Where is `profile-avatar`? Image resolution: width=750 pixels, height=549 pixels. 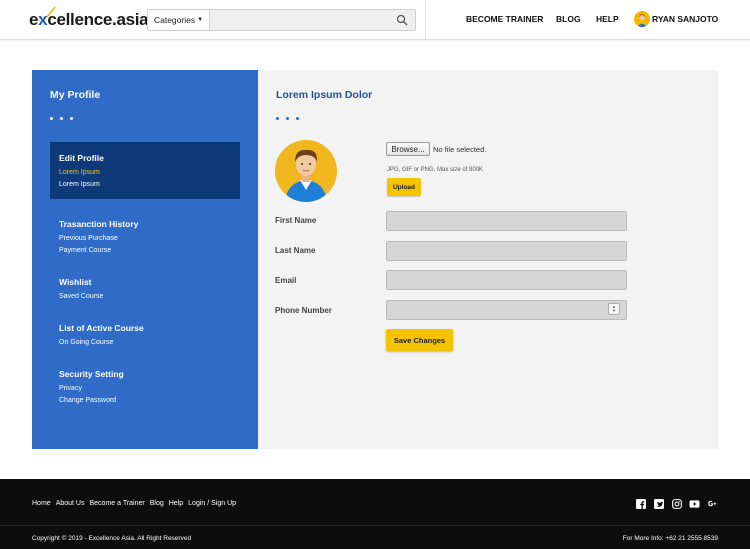 profile-avatar is located at coordinates (306, 171).